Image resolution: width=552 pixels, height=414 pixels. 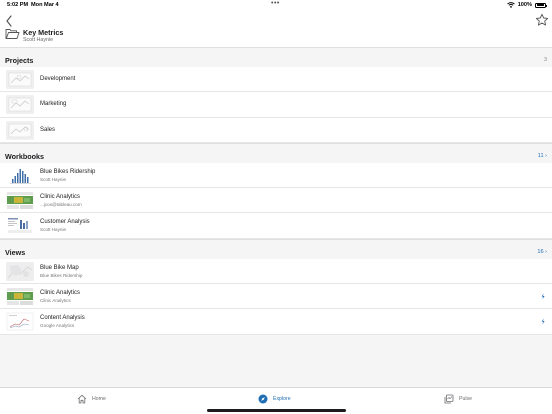 What do you see at coordinates (276, 152) in the screenshot?
I see `workbooks-section-header: Workbooks 11 ›` at bounding box center [276, 152].